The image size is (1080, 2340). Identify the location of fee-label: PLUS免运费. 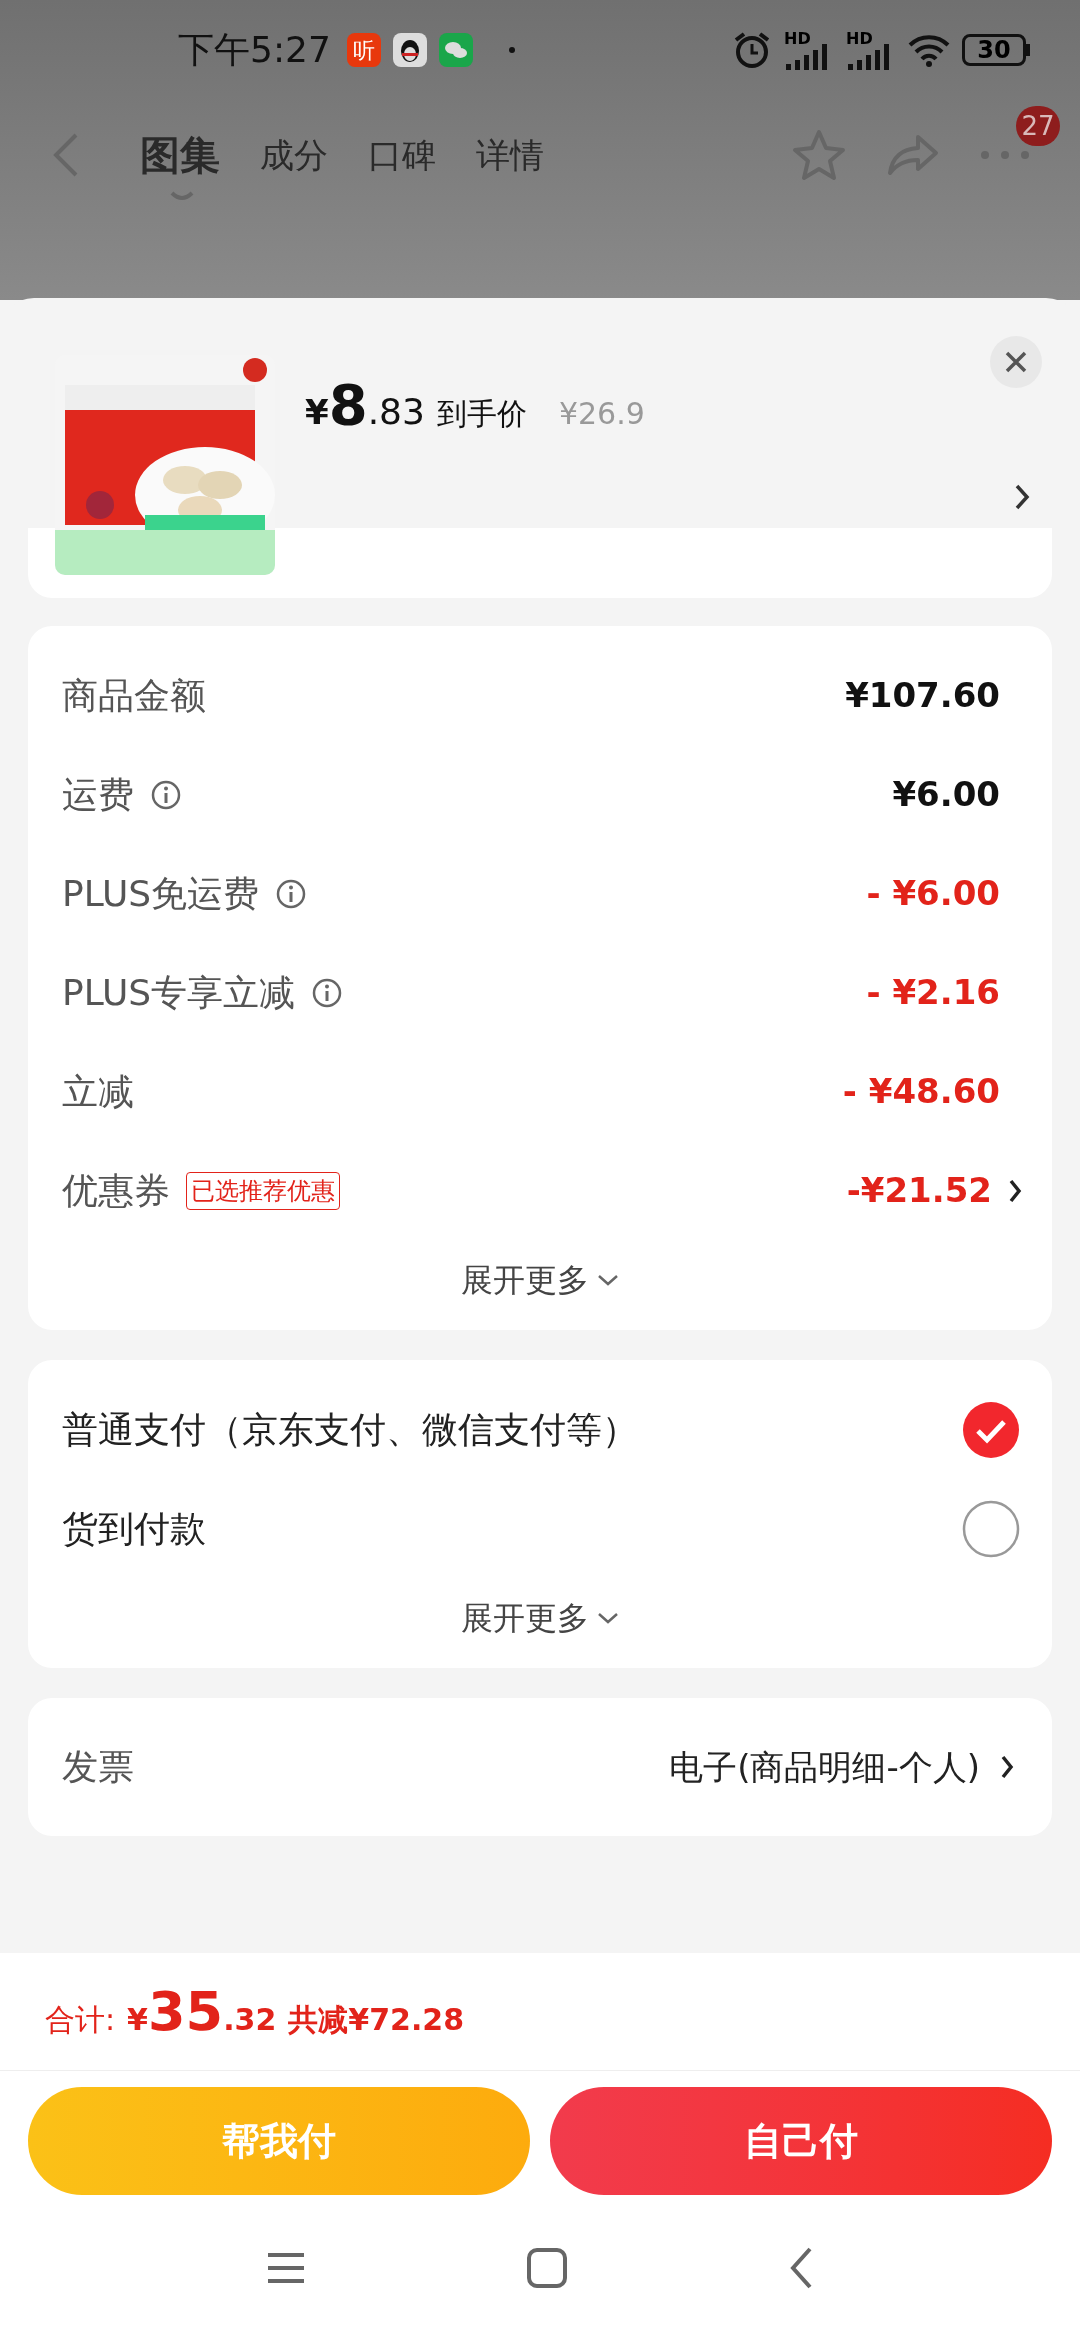
(161, 893).